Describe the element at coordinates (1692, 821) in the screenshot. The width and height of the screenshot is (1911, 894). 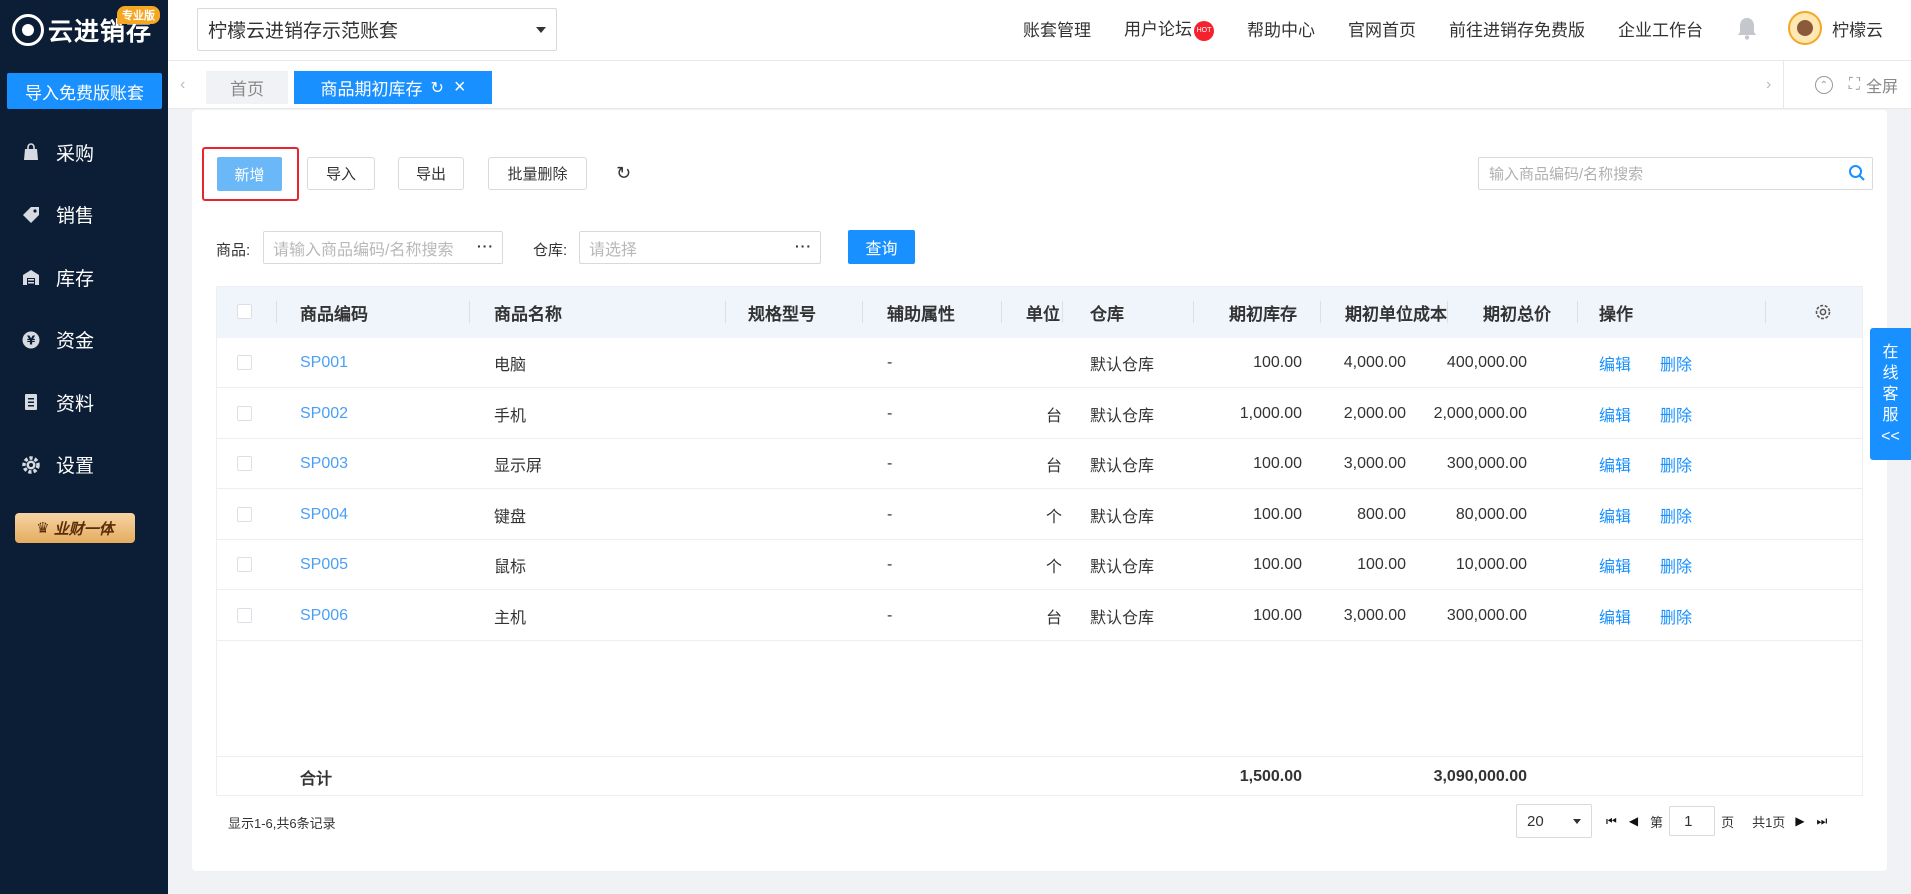
I see `page-number-input: 1` at that location.